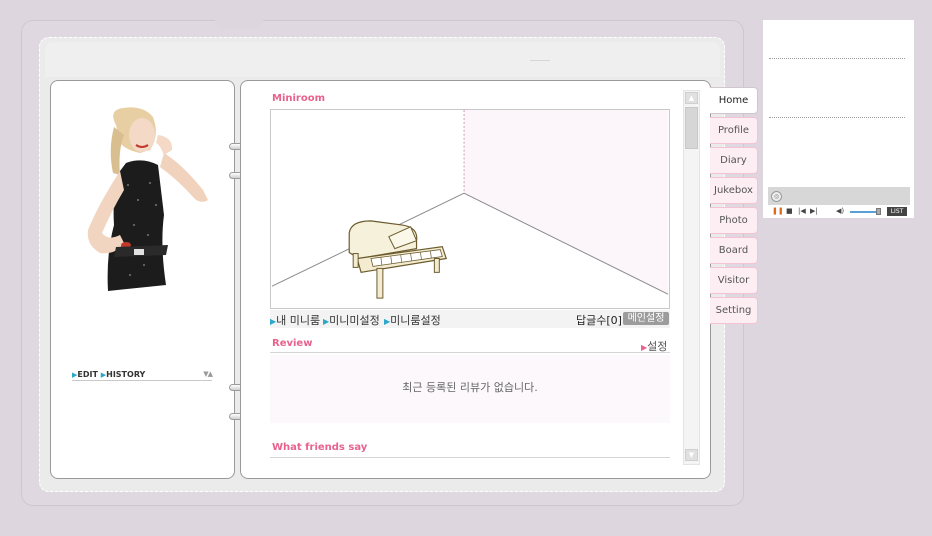 The width and height of the screenshot is (932, 536). I want to click on playlist-button: LIST, so click(897, 211).